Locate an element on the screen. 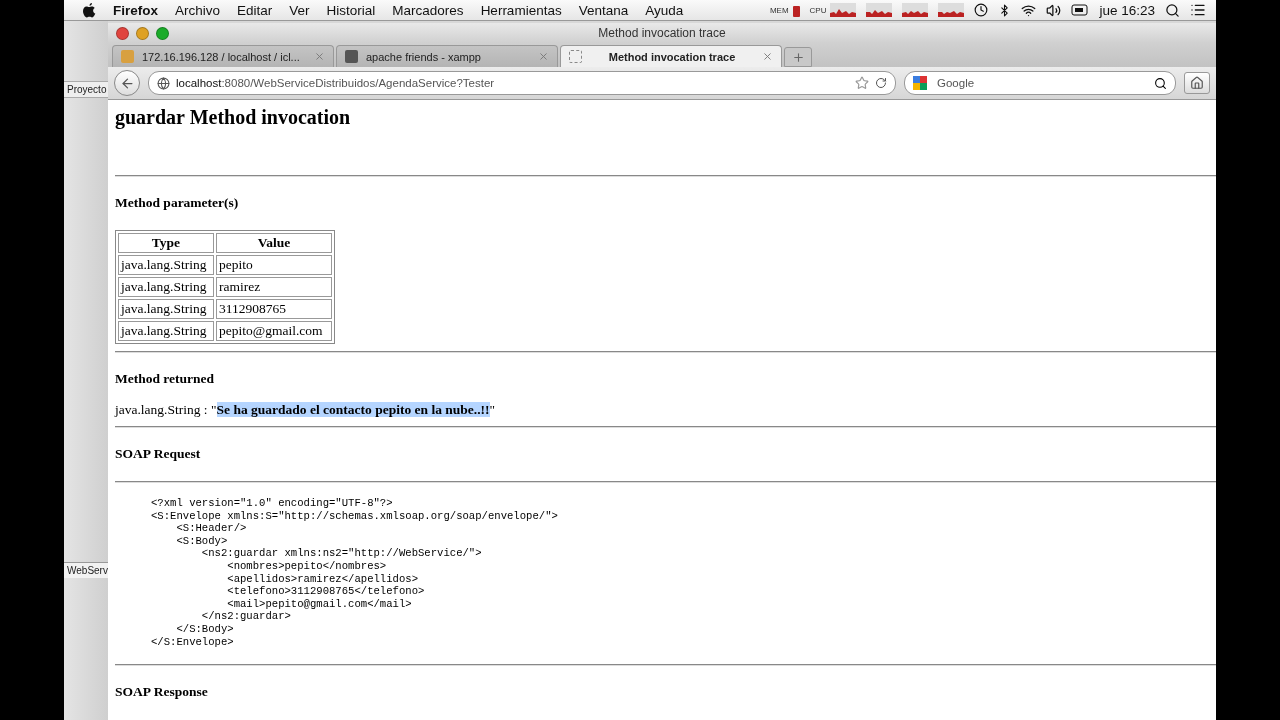 Image resolution: width=1280 pixels, height=720 pixels. menu-item: Historial is located at coordinates (351, 10).